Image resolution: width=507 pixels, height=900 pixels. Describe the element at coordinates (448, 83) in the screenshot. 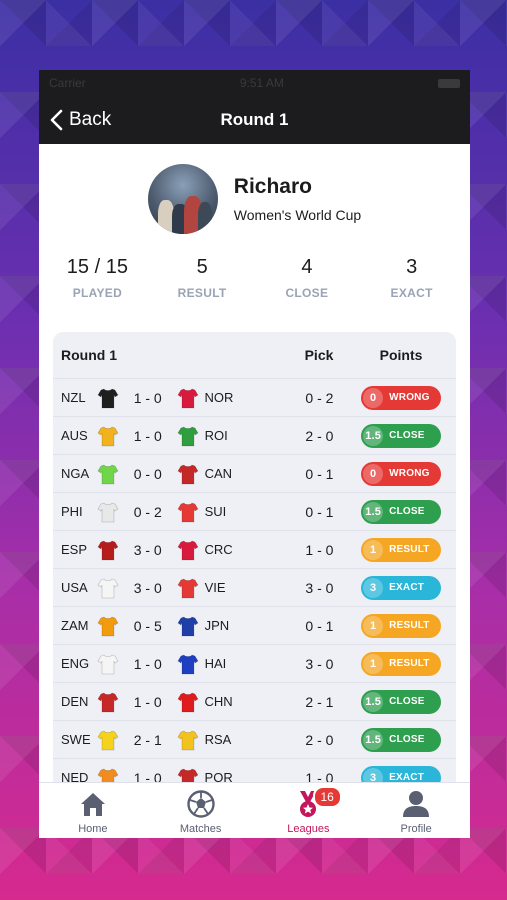

I see `battery-icon` at that location.